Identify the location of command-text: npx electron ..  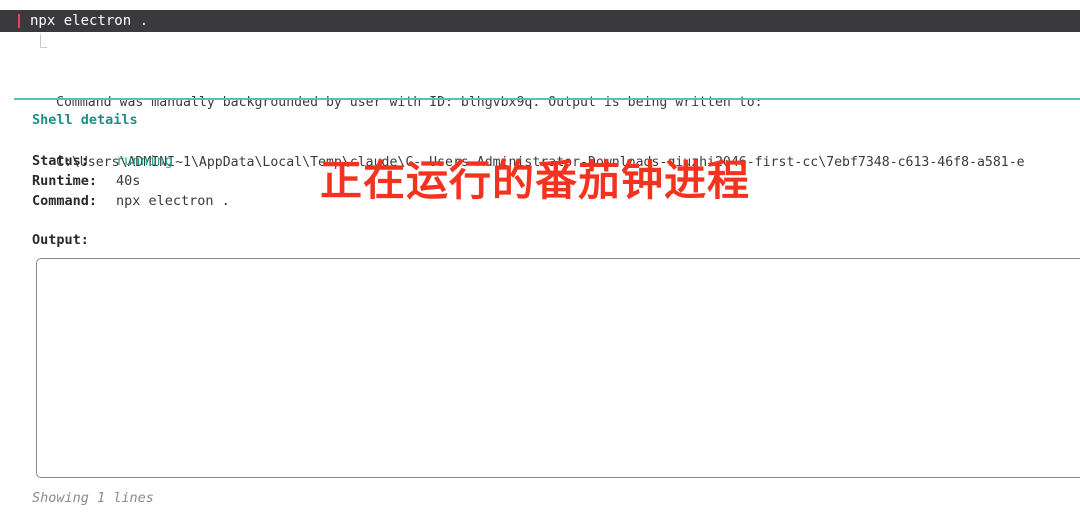
(89, 21).